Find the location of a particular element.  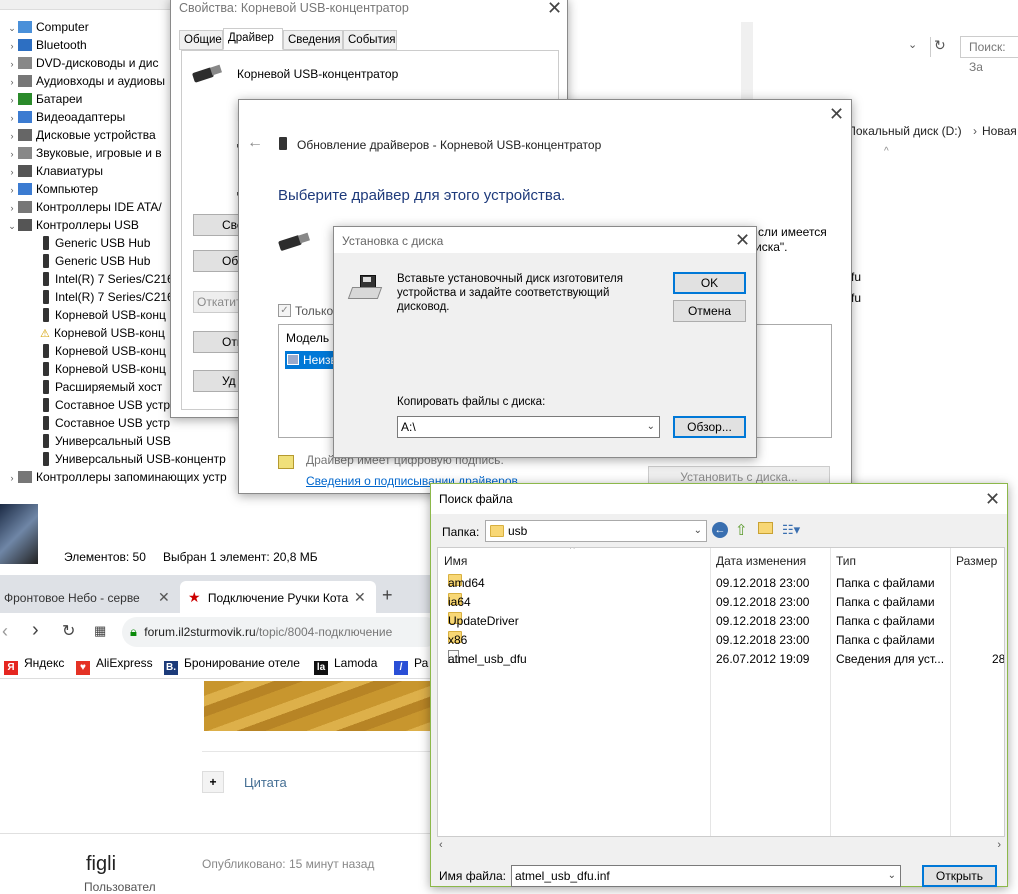

quote-button: + is located at coordinates (213, 782).